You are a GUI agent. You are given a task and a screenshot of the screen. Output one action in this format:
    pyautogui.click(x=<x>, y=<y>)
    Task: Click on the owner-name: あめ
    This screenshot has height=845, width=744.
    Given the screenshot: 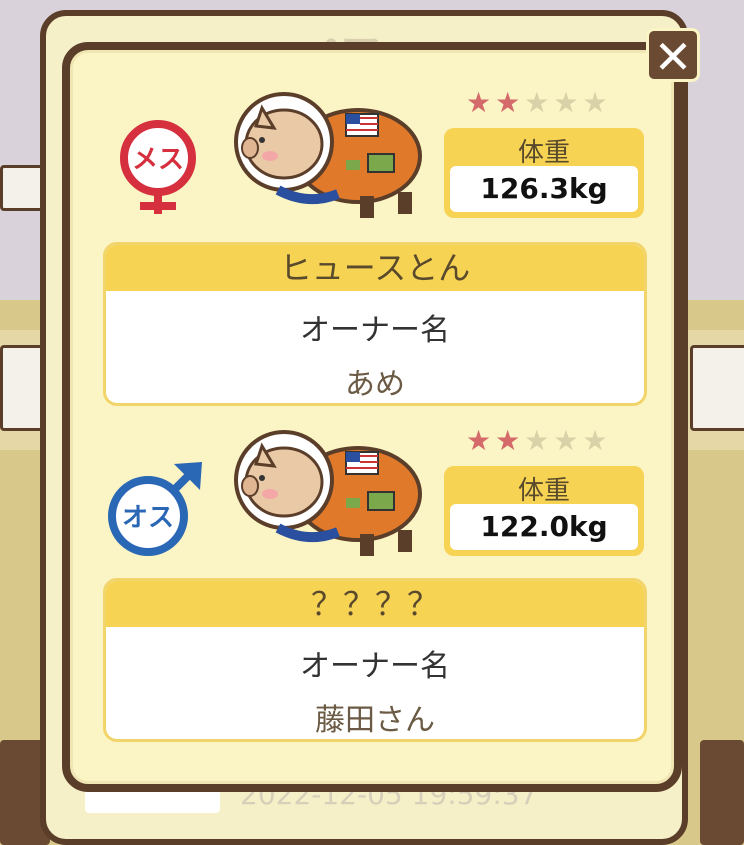 What is the action you would take?
    pyautogui.click(x=375, y=384)
    